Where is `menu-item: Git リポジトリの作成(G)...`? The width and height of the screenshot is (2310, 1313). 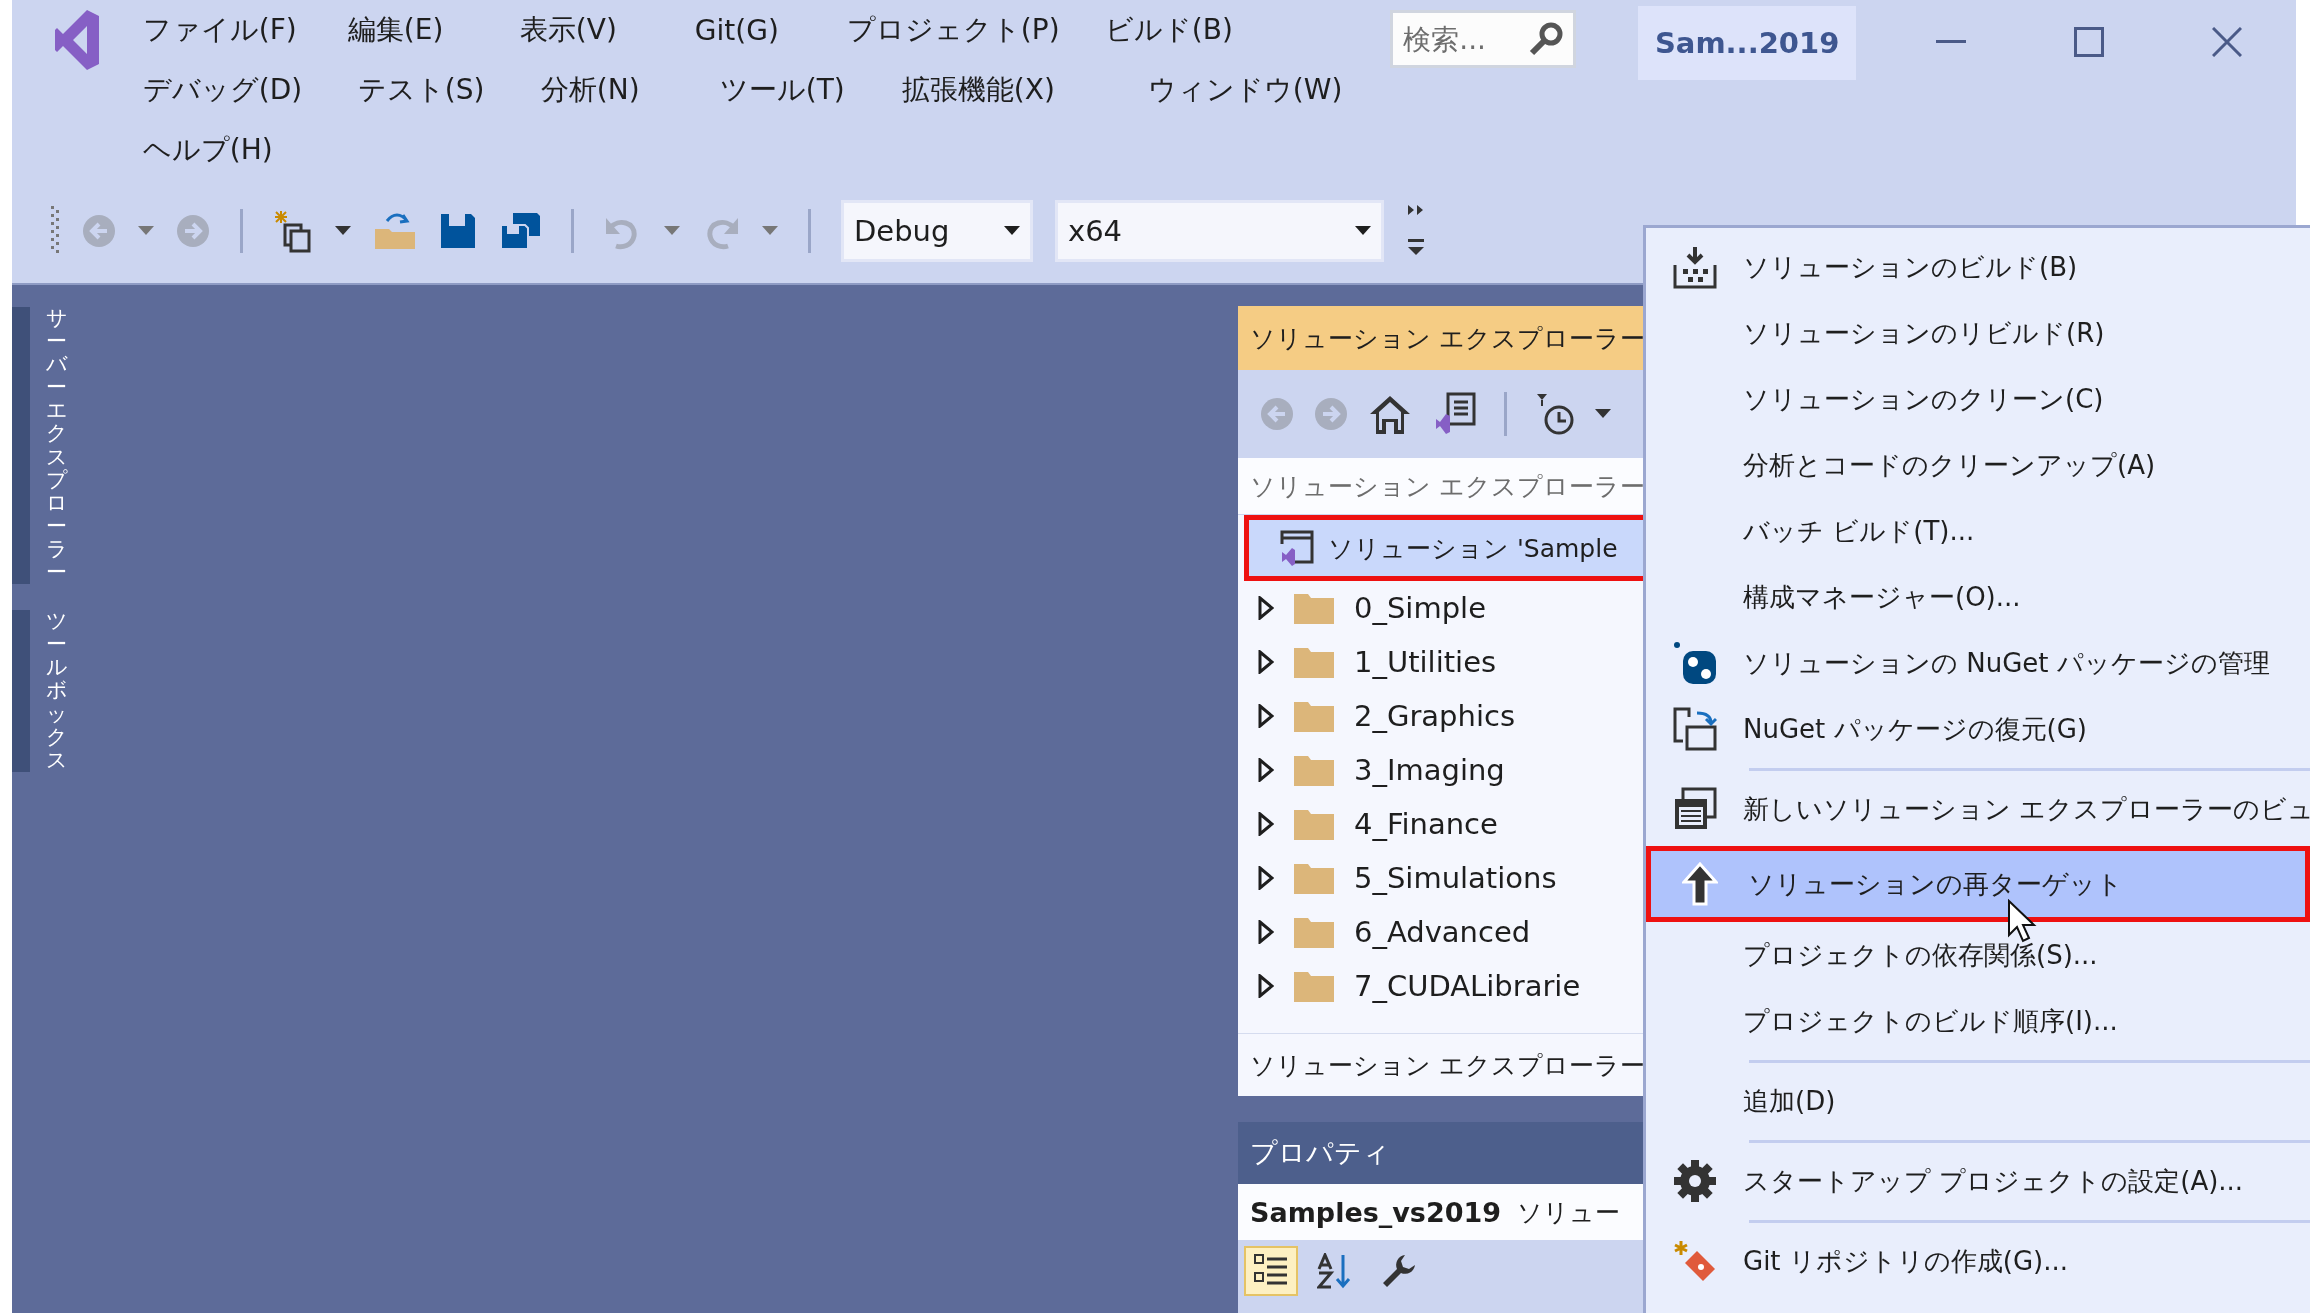
menu-item: Git リポジトリの作成(G)... is located at coordinates (1978, 1261).